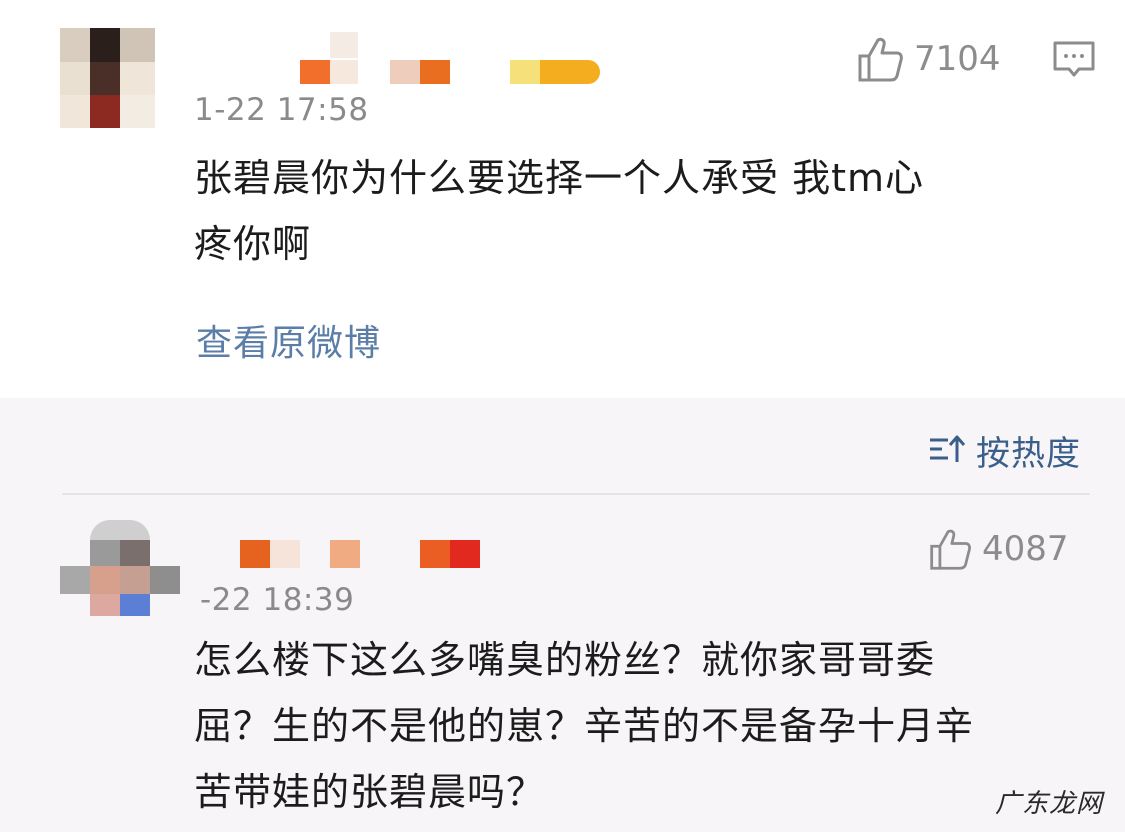 The image size is (1125, 832). I want to click on view-original-link: 查看原微博, so click(288, 340).